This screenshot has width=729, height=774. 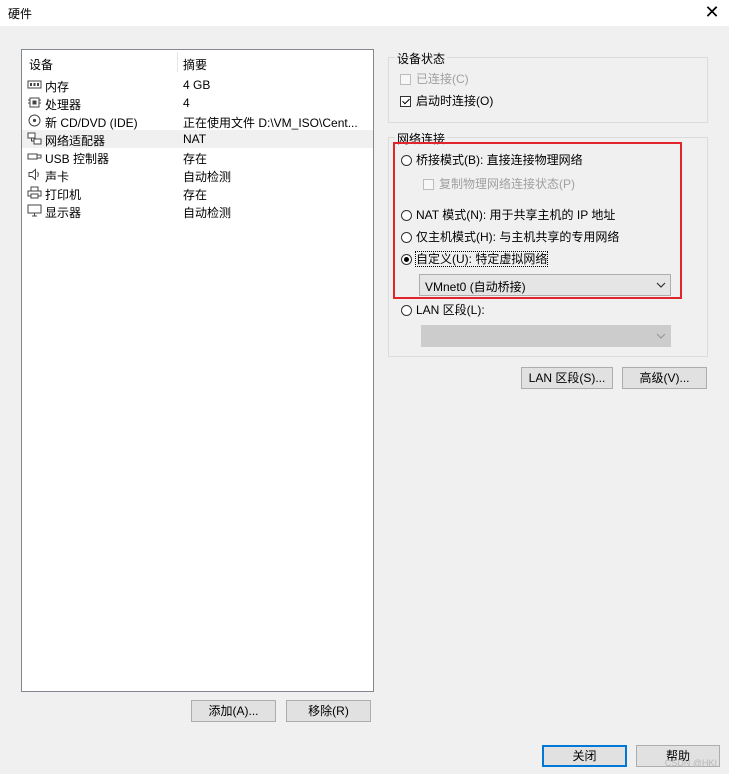 I want to click on device-summary: NAT, so click(x=195, y=139).